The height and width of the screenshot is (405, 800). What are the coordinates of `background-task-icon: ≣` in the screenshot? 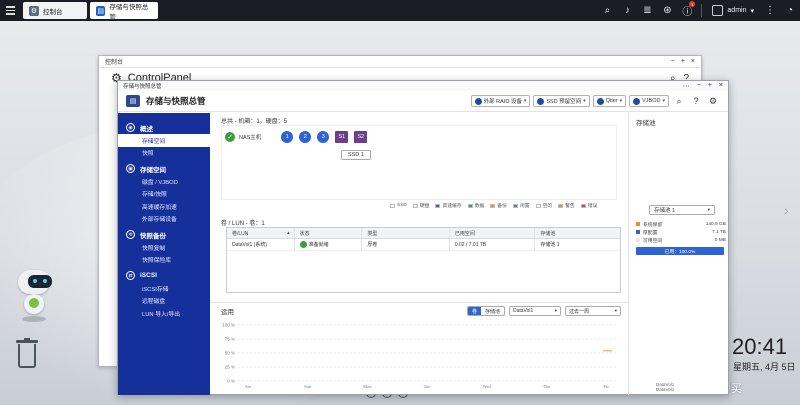 It's located at (647, 10).